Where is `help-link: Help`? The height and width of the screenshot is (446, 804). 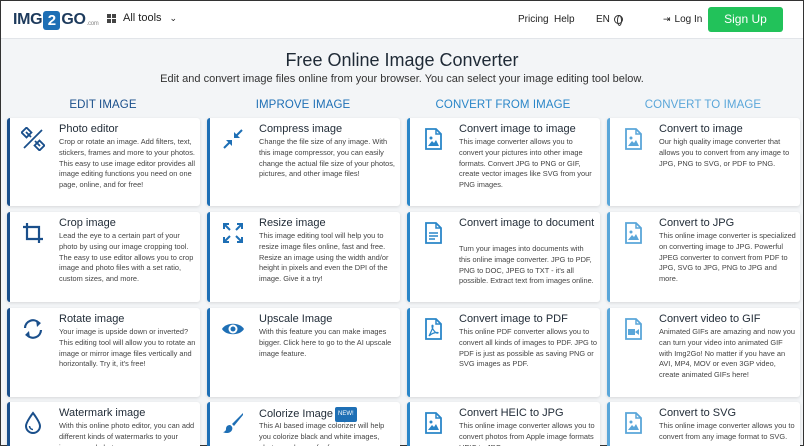 help-link: Help is located at coordinates (564, 19).